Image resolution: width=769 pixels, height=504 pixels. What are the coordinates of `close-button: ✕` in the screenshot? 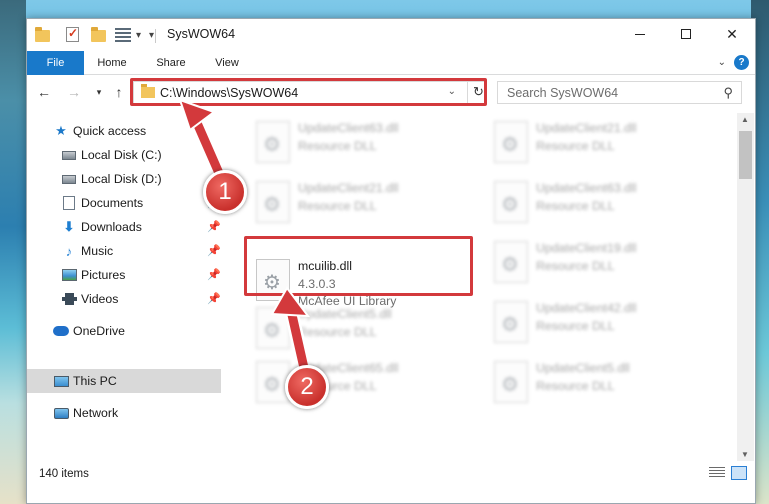 It's located at (732, 34).